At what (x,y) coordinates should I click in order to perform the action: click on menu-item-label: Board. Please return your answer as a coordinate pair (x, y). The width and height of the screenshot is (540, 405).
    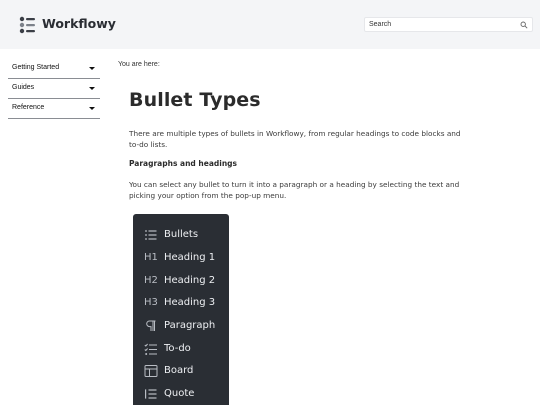
    Looking at the image, I should click on (179, 370).